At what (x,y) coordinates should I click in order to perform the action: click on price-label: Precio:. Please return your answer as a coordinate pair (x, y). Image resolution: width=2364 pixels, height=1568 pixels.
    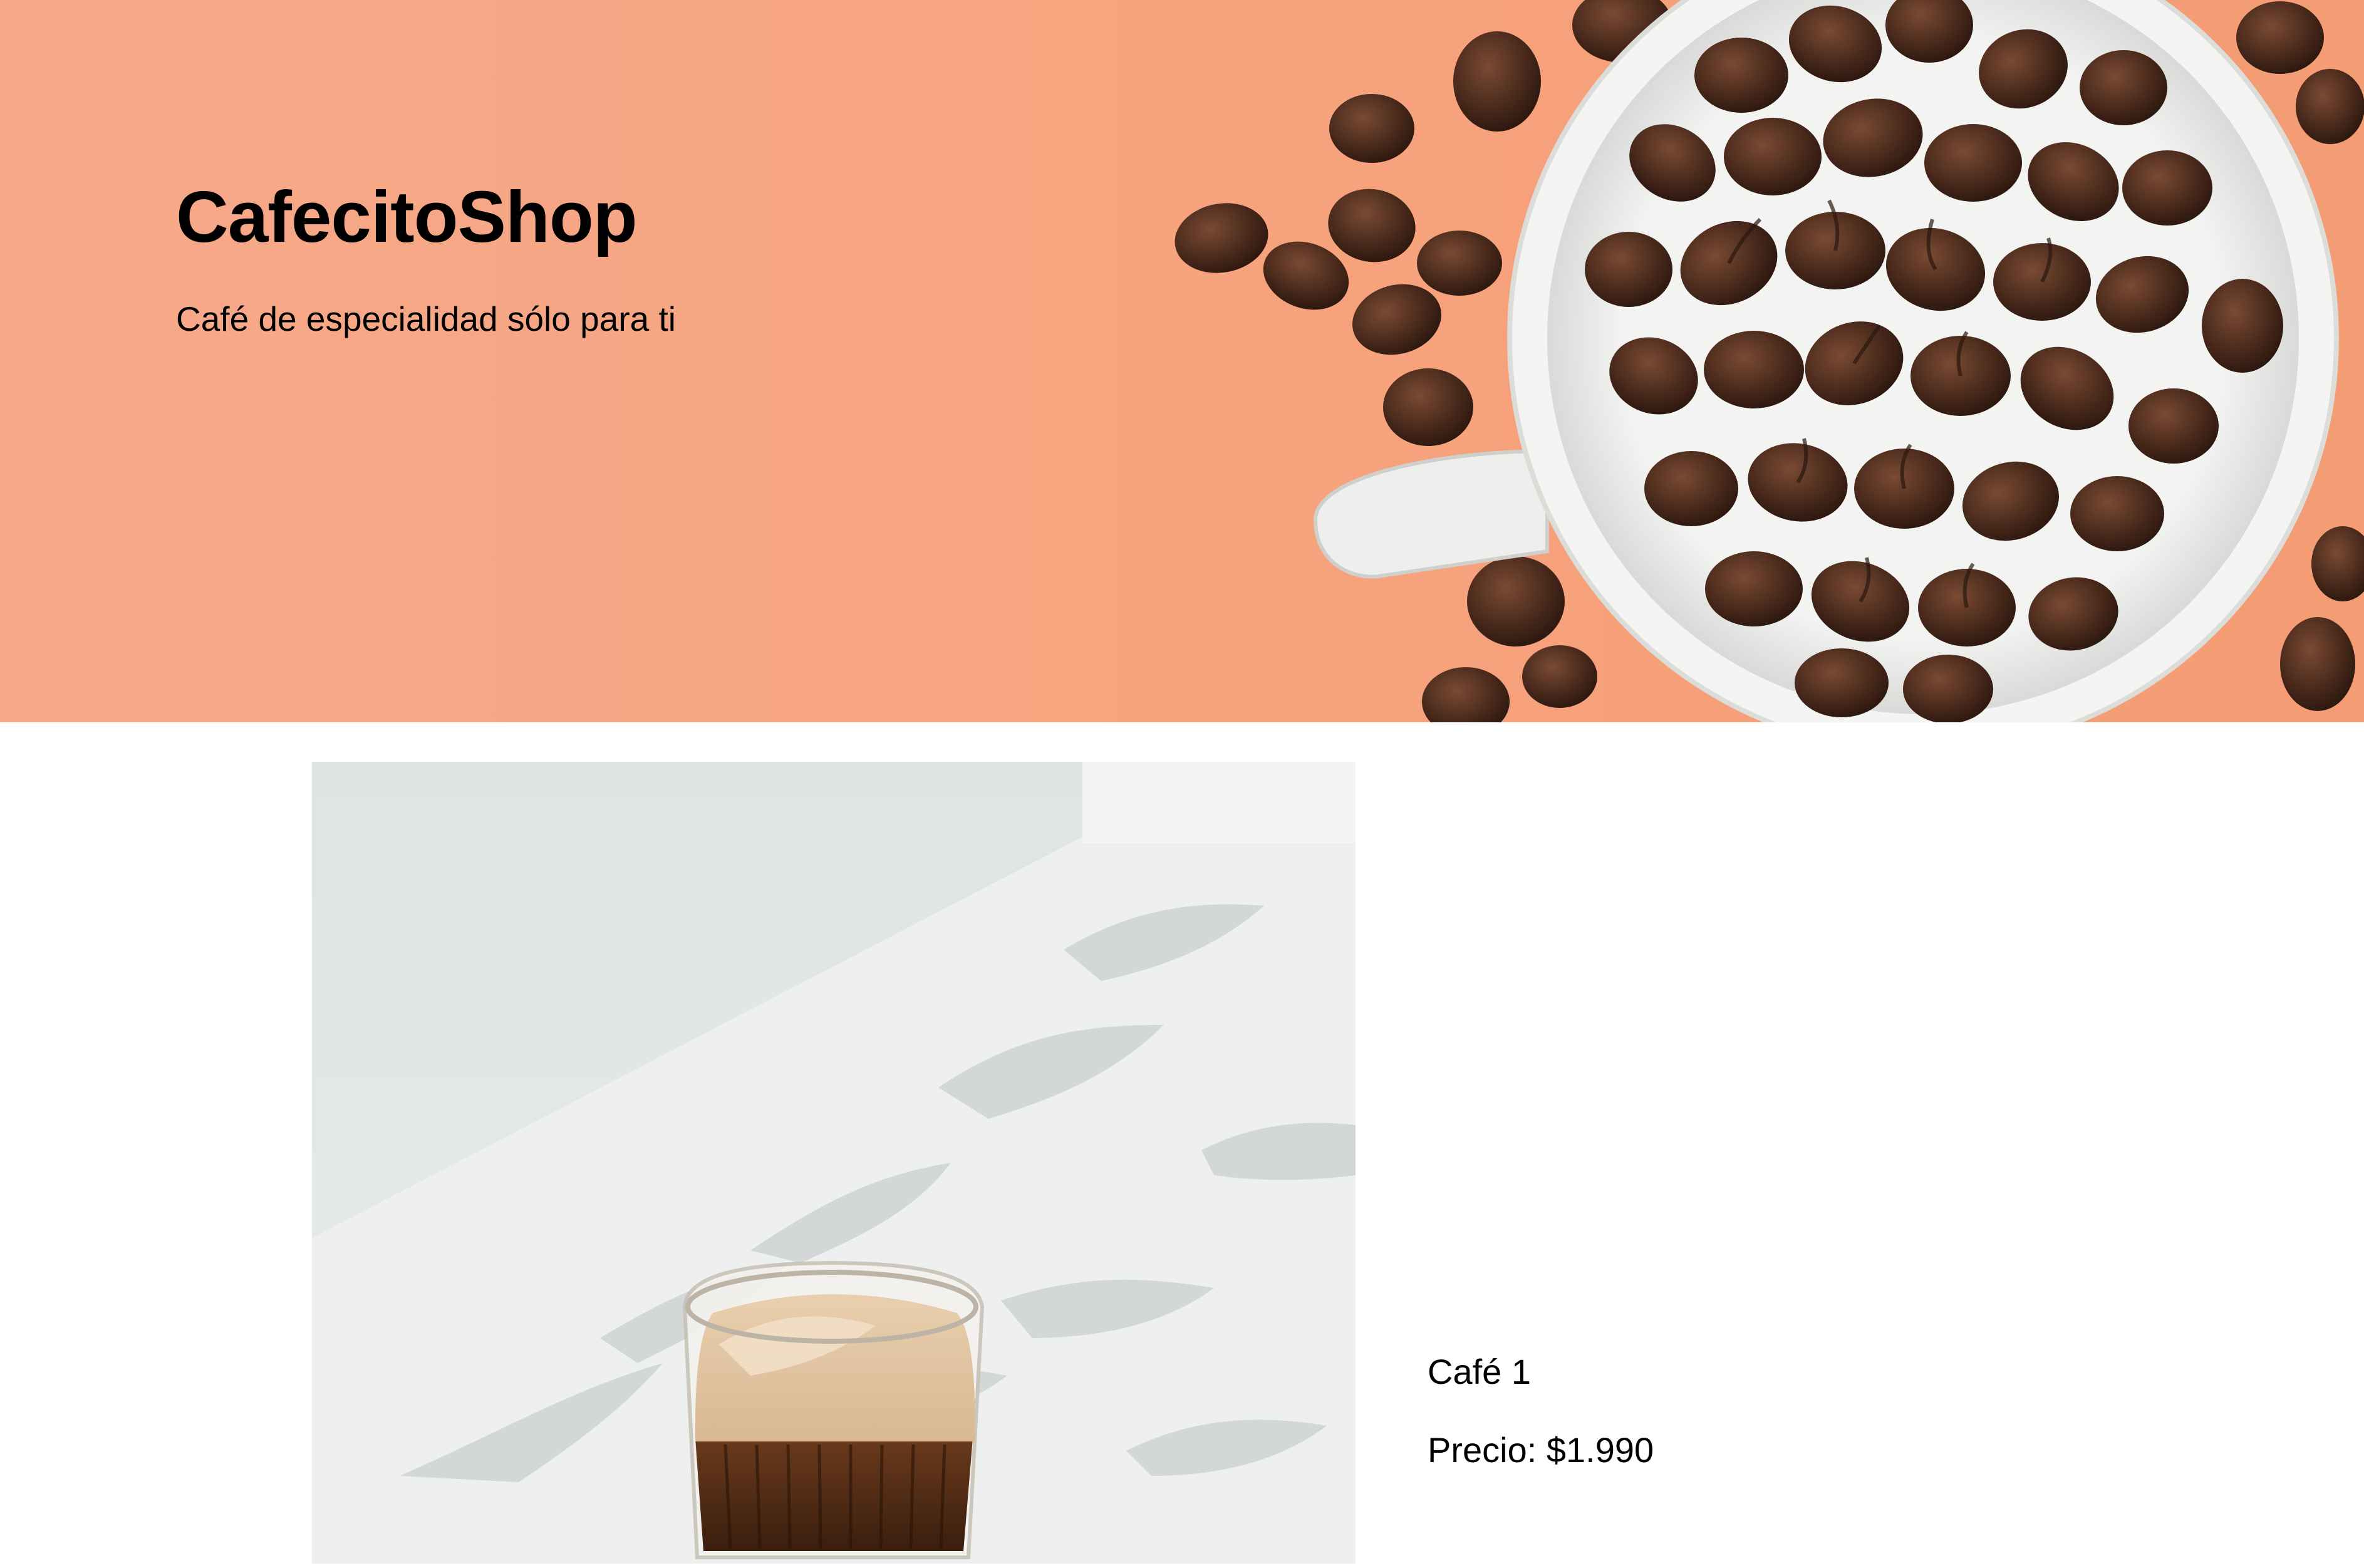
    Looking at the image, I should click on (1482, 1450).